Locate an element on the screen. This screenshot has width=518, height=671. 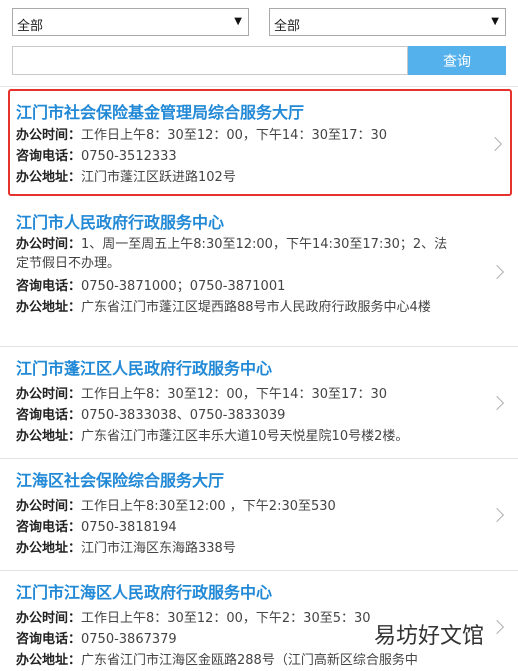
item-address: 广东省江门市蓬江区丰乐大道10号天悦星院10号楼2楼。 is located at coordinates (245, 436).